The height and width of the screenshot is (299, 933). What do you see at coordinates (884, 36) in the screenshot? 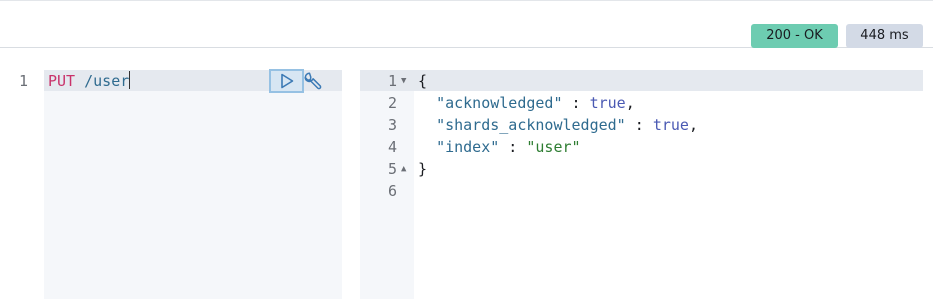
I see `response-time-badge: 448 ms` at bounding box center [884, 36].